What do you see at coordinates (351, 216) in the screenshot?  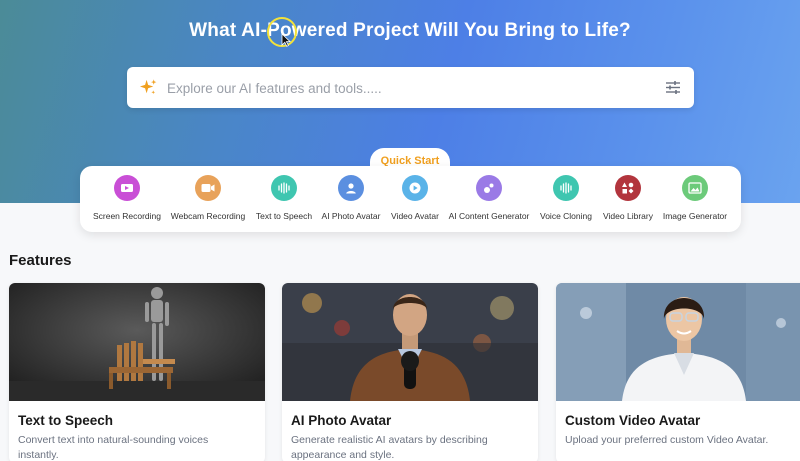 I see `quick-item-label: AI Photo Avatar` at bounding box center [351, 216].